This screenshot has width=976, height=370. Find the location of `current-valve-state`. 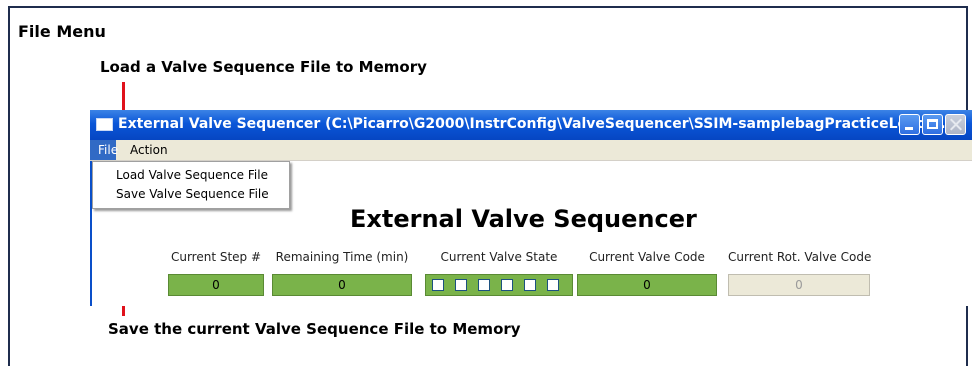

current-valve-state is located at coordinates (499, 285).